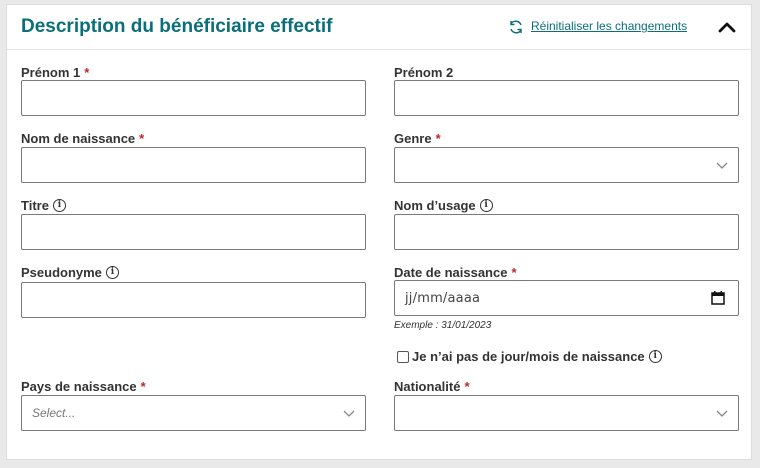  I want to click on pseudonyme-label: Pseudonyme i, so click(70, 272).